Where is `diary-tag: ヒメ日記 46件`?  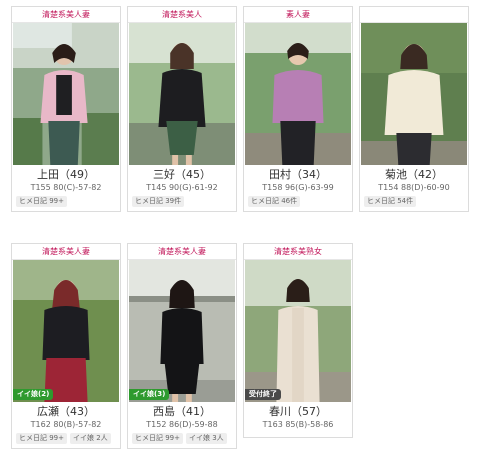 diary-tag: ヒメ日記 46件 is located at coordinates (274, 201).